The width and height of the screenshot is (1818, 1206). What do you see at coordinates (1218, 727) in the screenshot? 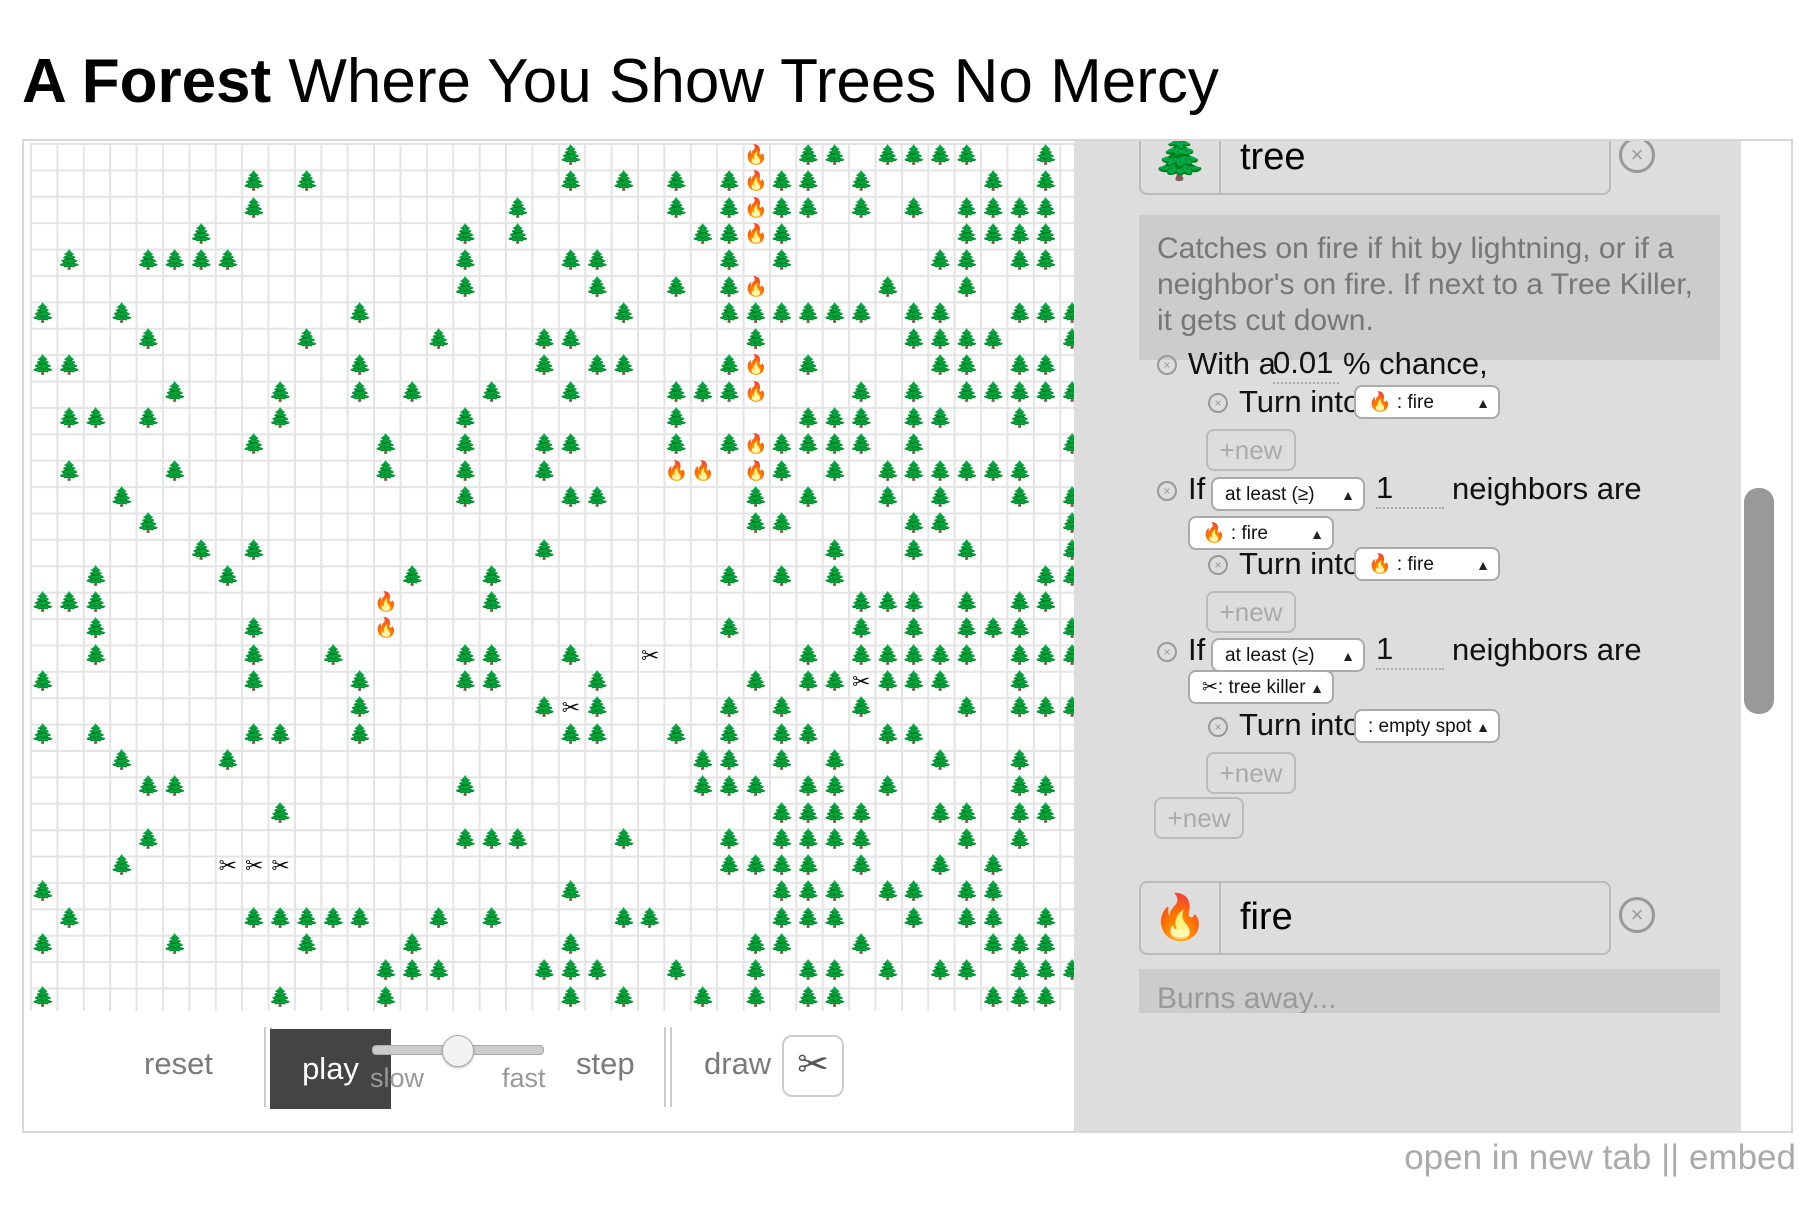
I see `remove-action-icon: ×` at bounding box center [1218, 727].